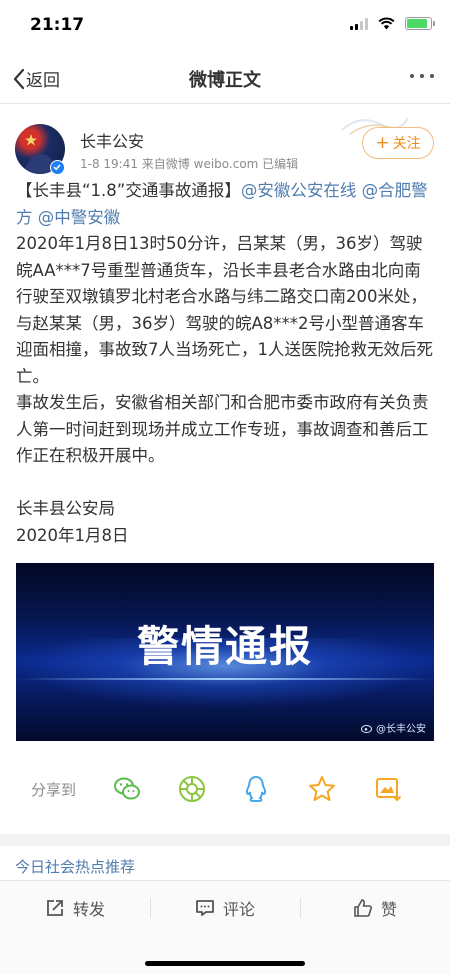 Image resolution: width=450 pixels, height=974 pixels. Describe the element at coordinates (189, 164) in the screenshot. I see `post-meta: 1-8 19:41 来自微博 weibo.com 已编辑` at that location.